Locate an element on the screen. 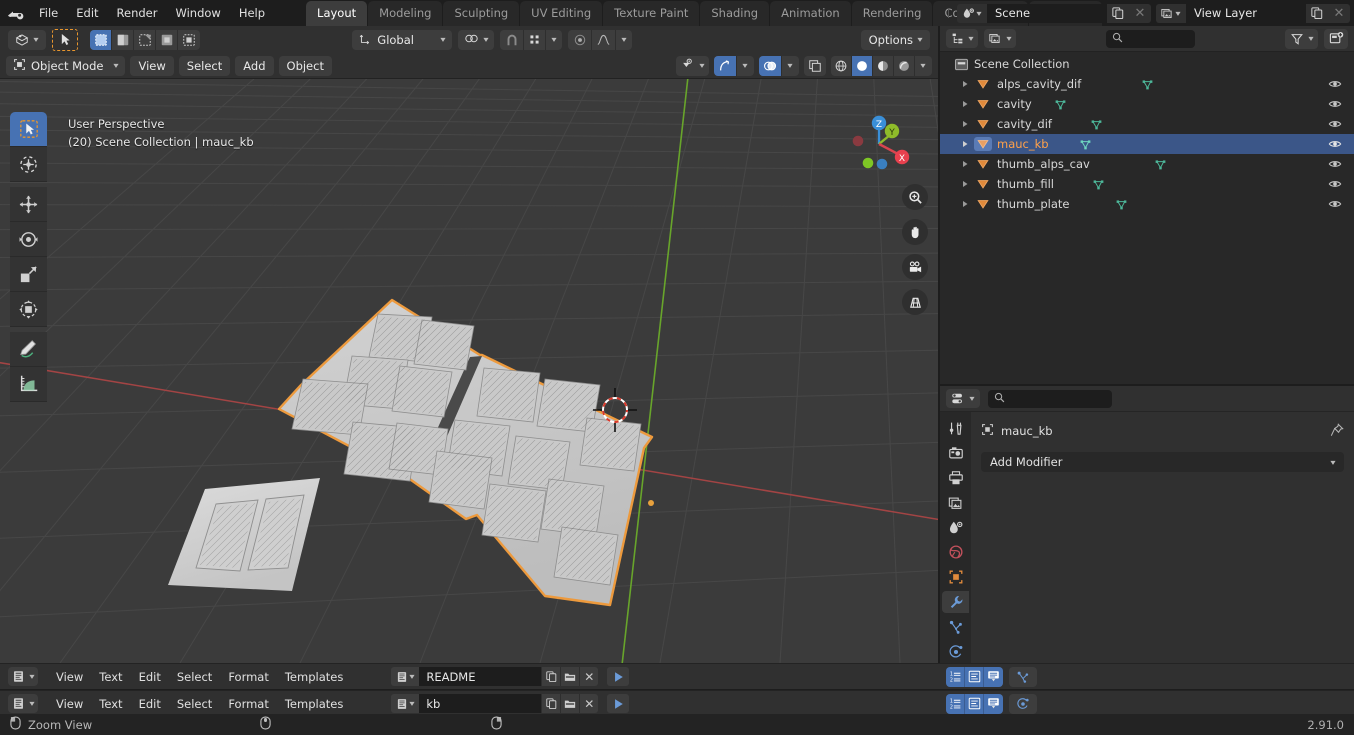  zoom-magnifier-icon is located at coordinates (915, 197).